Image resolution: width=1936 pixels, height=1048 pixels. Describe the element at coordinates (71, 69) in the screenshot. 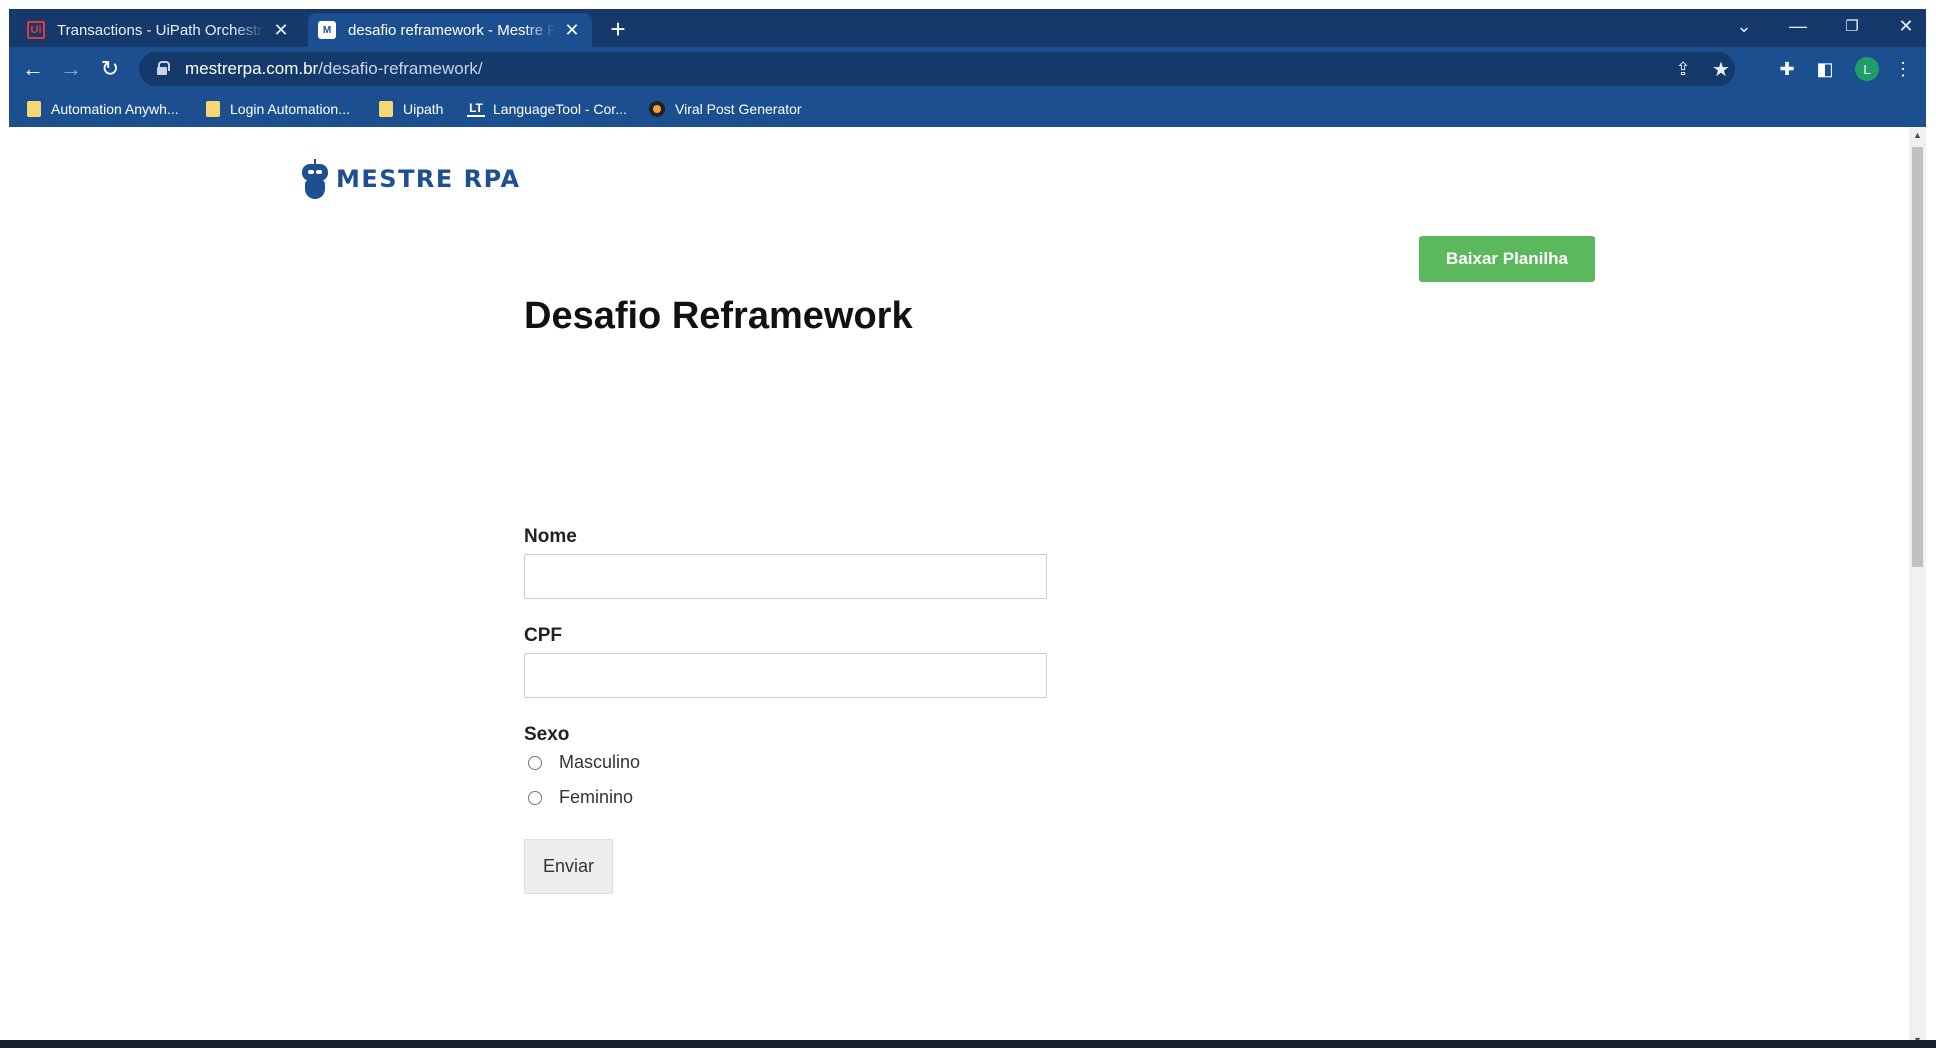

I see `forward-icon: →` at that location.